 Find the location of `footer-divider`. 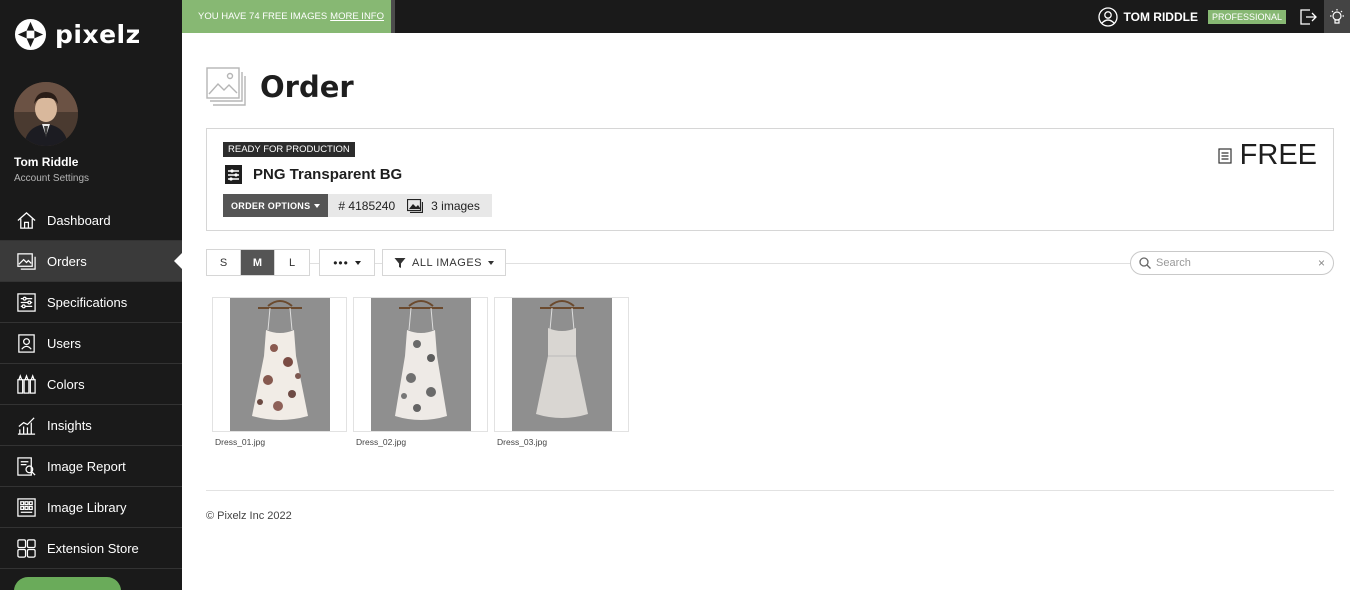

footer-divider is located at coordinates (770, 490).